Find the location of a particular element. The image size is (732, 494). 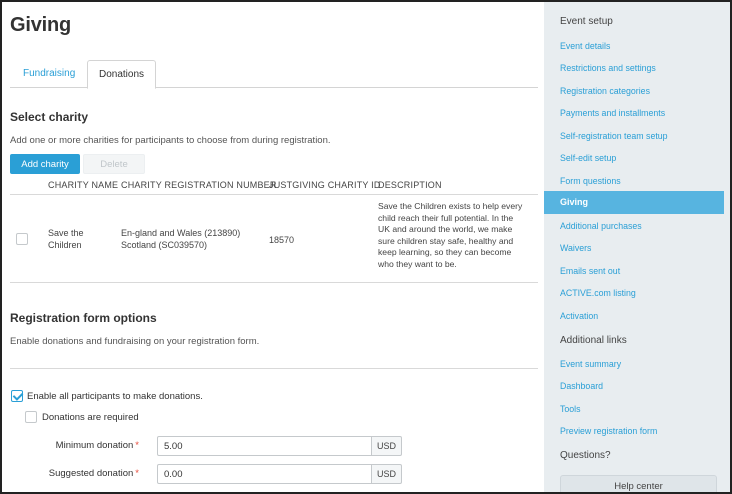

event-setup-heading: Event setup is located at coordinates (586, 21).